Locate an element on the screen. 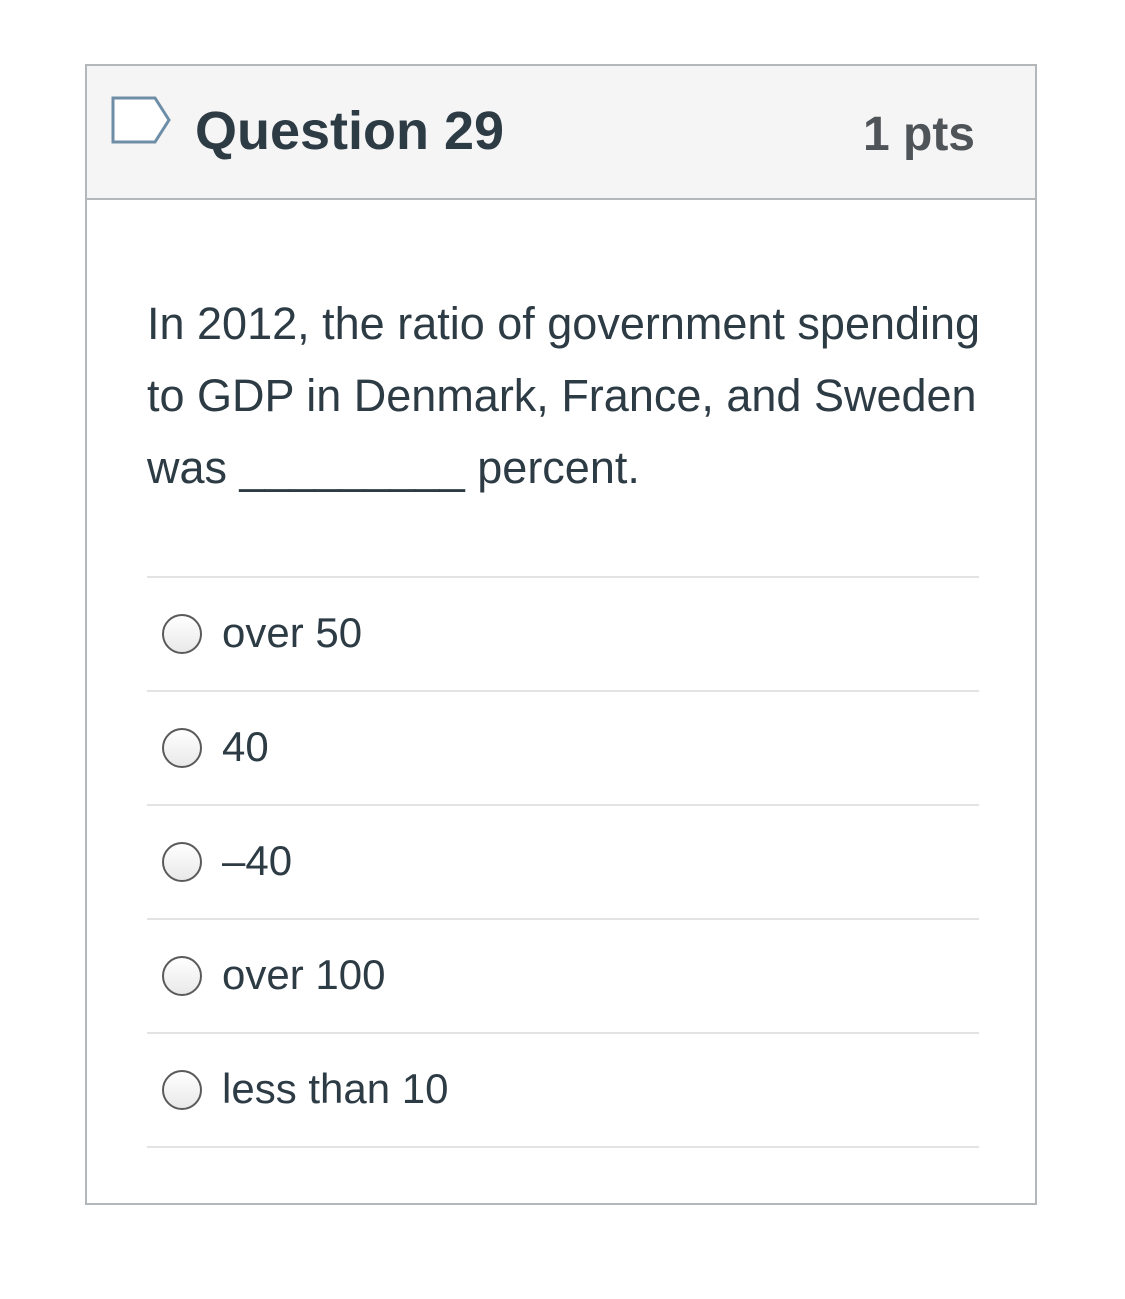 The image size is (1125, 1299). answer-label: over 100 is located at coordinates (303, 975).